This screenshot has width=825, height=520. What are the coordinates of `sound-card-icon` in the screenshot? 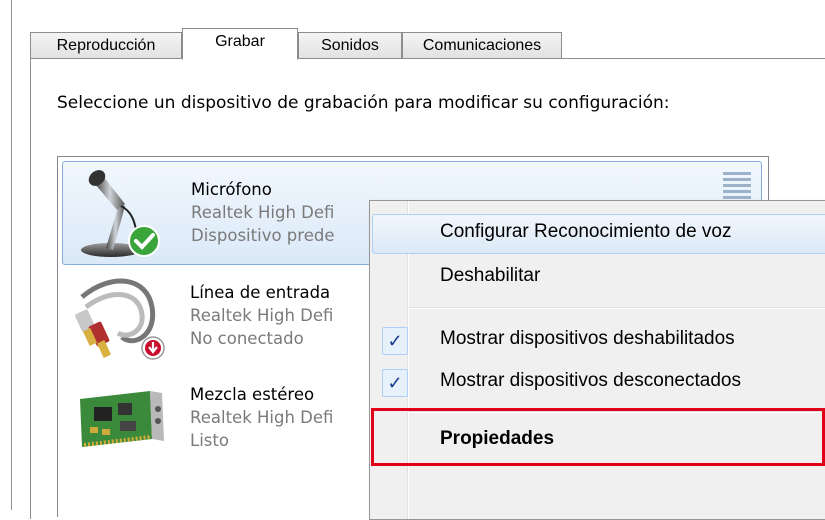 It's located at (122, 419).